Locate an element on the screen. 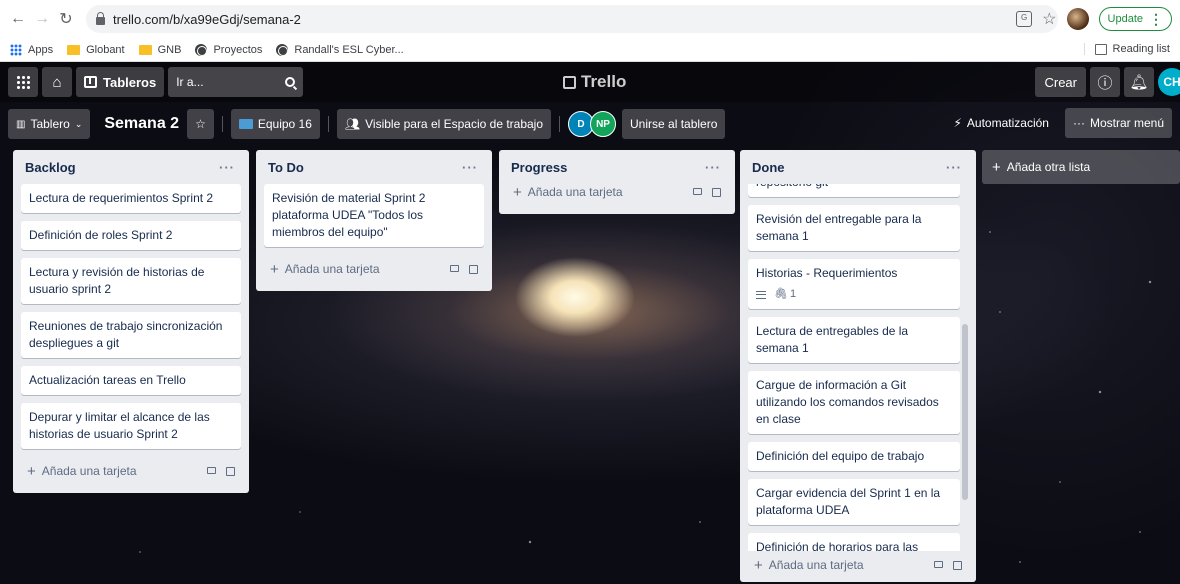 The image size is (1180, 584). notifications-button: 🔔︎ is located at coordinates (1139, 82).